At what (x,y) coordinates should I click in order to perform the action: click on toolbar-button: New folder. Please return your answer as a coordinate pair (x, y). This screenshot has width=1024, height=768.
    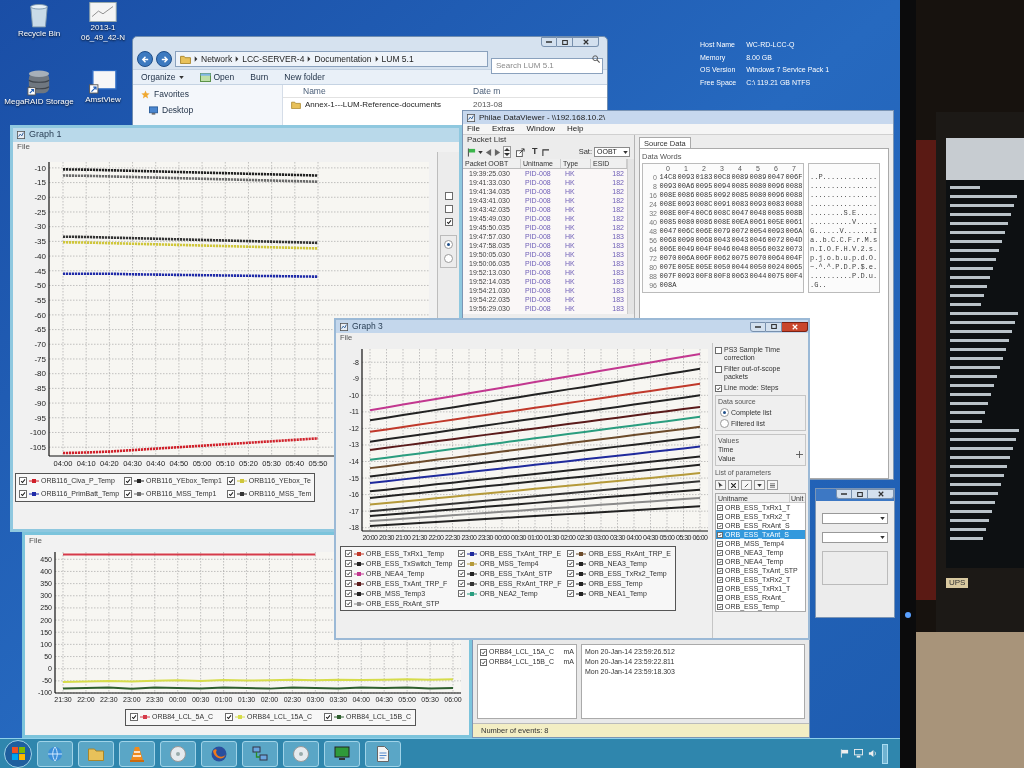
    Looking at the image, I should click on (304, 77).